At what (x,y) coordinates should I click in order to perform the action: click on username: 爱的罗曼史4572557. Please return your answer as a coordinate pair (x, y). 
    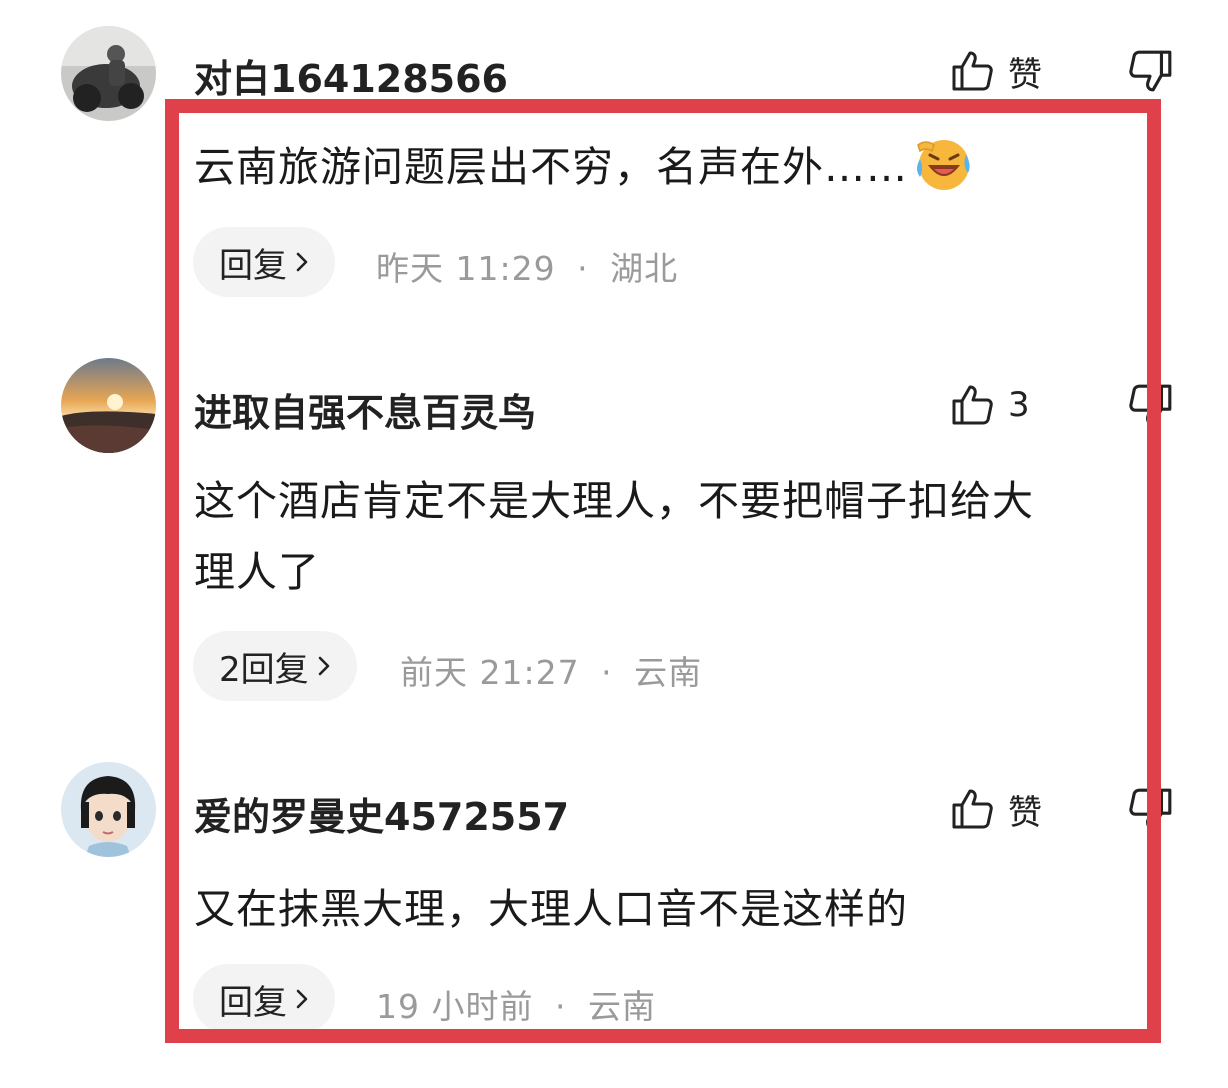
    Looking at the image, I should click on (381, 813).